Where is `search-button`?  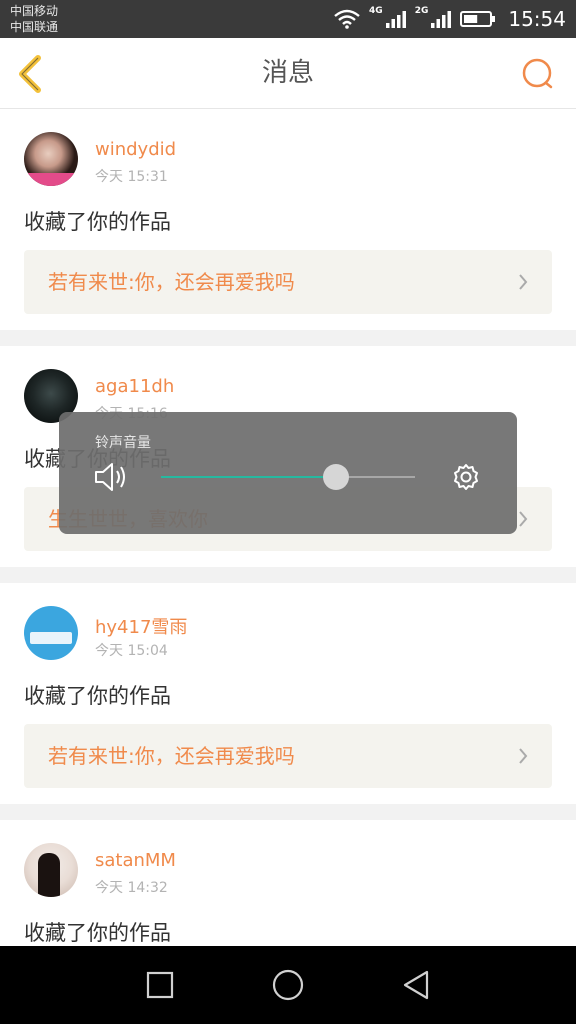
search-button is located at coordinates (538, 74).